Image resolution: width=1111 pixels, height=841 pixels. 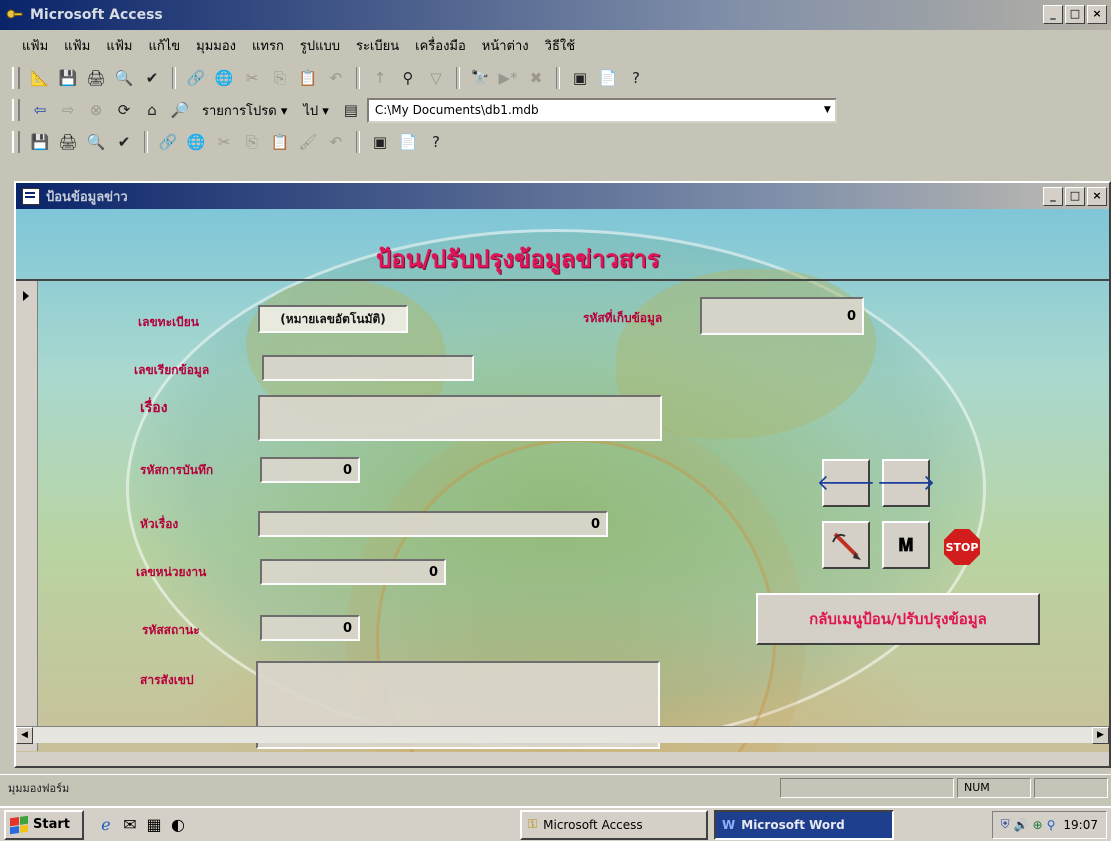 I want to click on stop-button: STOP, so click(x=962, y=547).